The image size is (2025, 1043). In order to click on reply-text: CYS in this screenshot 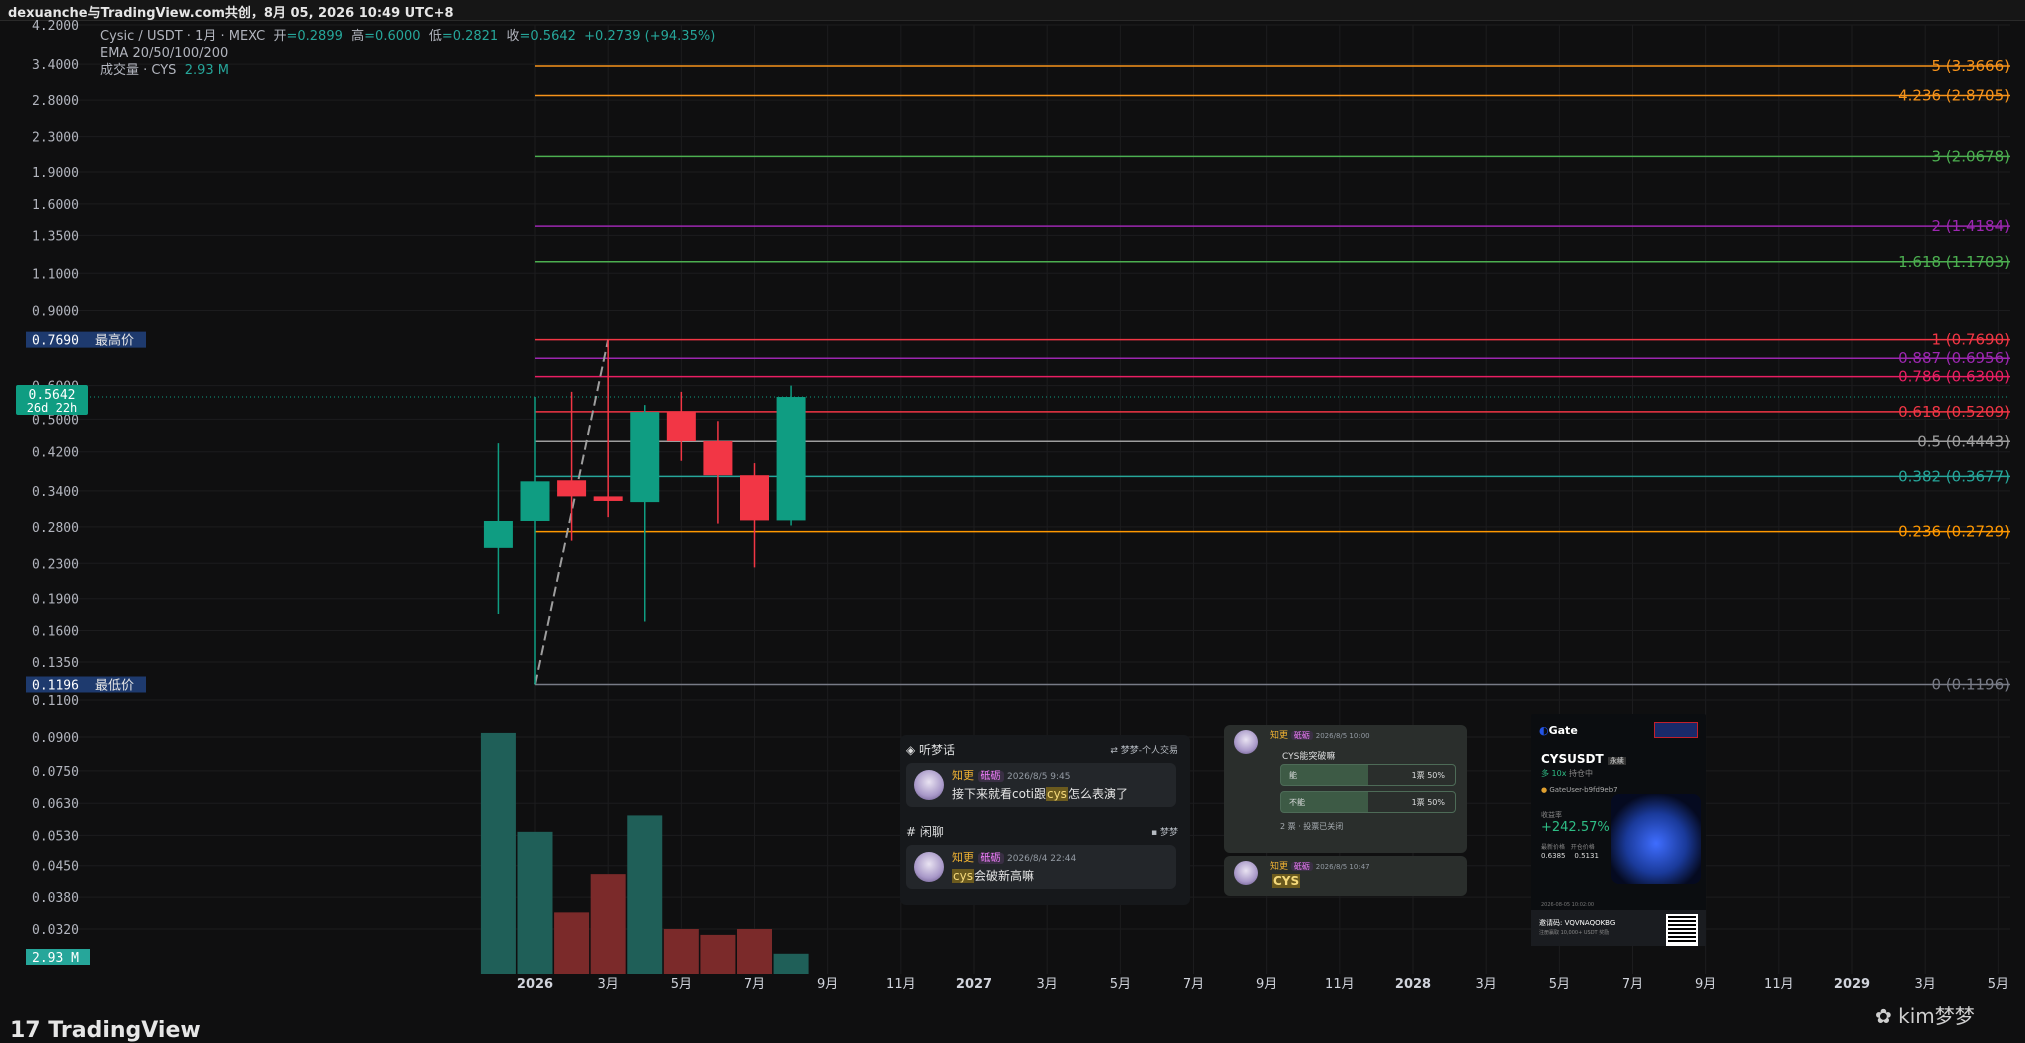, I will do `click(1286, 881)`.